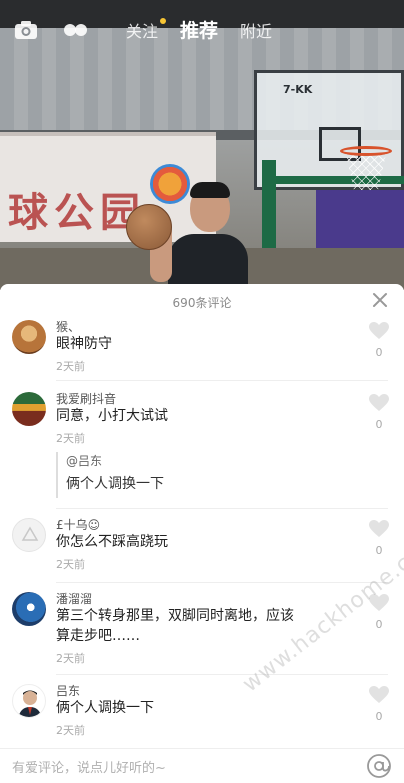 The width and height of the screenshot is (404, 783). Describe the element at coordinates (380, 300) in the screenshot. I see `close-icon` at that location.